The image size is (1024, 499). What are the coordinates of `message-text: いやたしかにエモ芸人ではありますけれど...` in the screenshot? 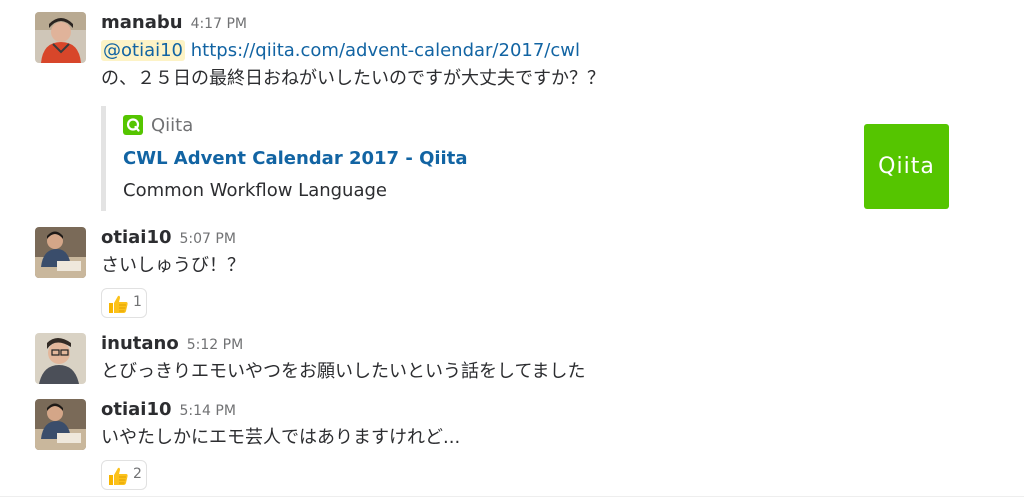 It's located at (281, 437).